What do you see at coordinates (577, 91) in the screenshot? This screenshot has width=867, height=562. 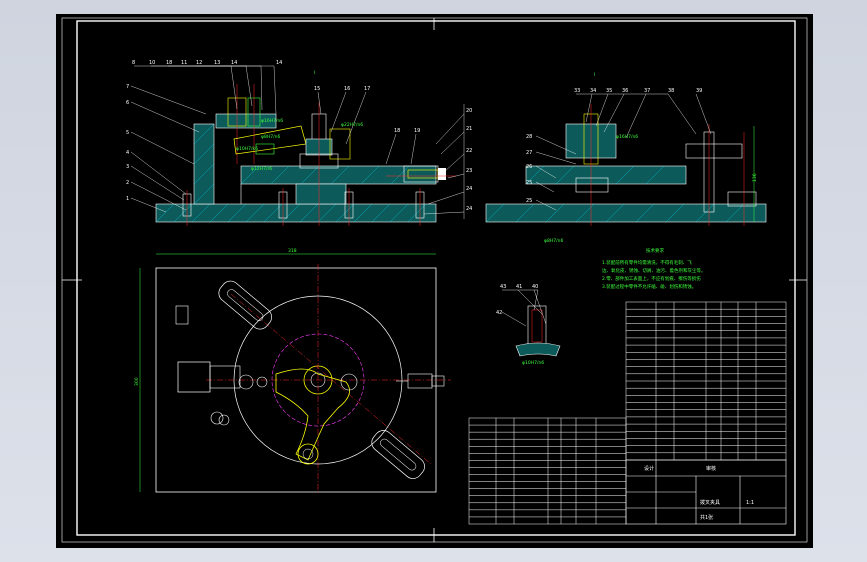 I see `svg-text: 33` at bounding box center [577, 91].